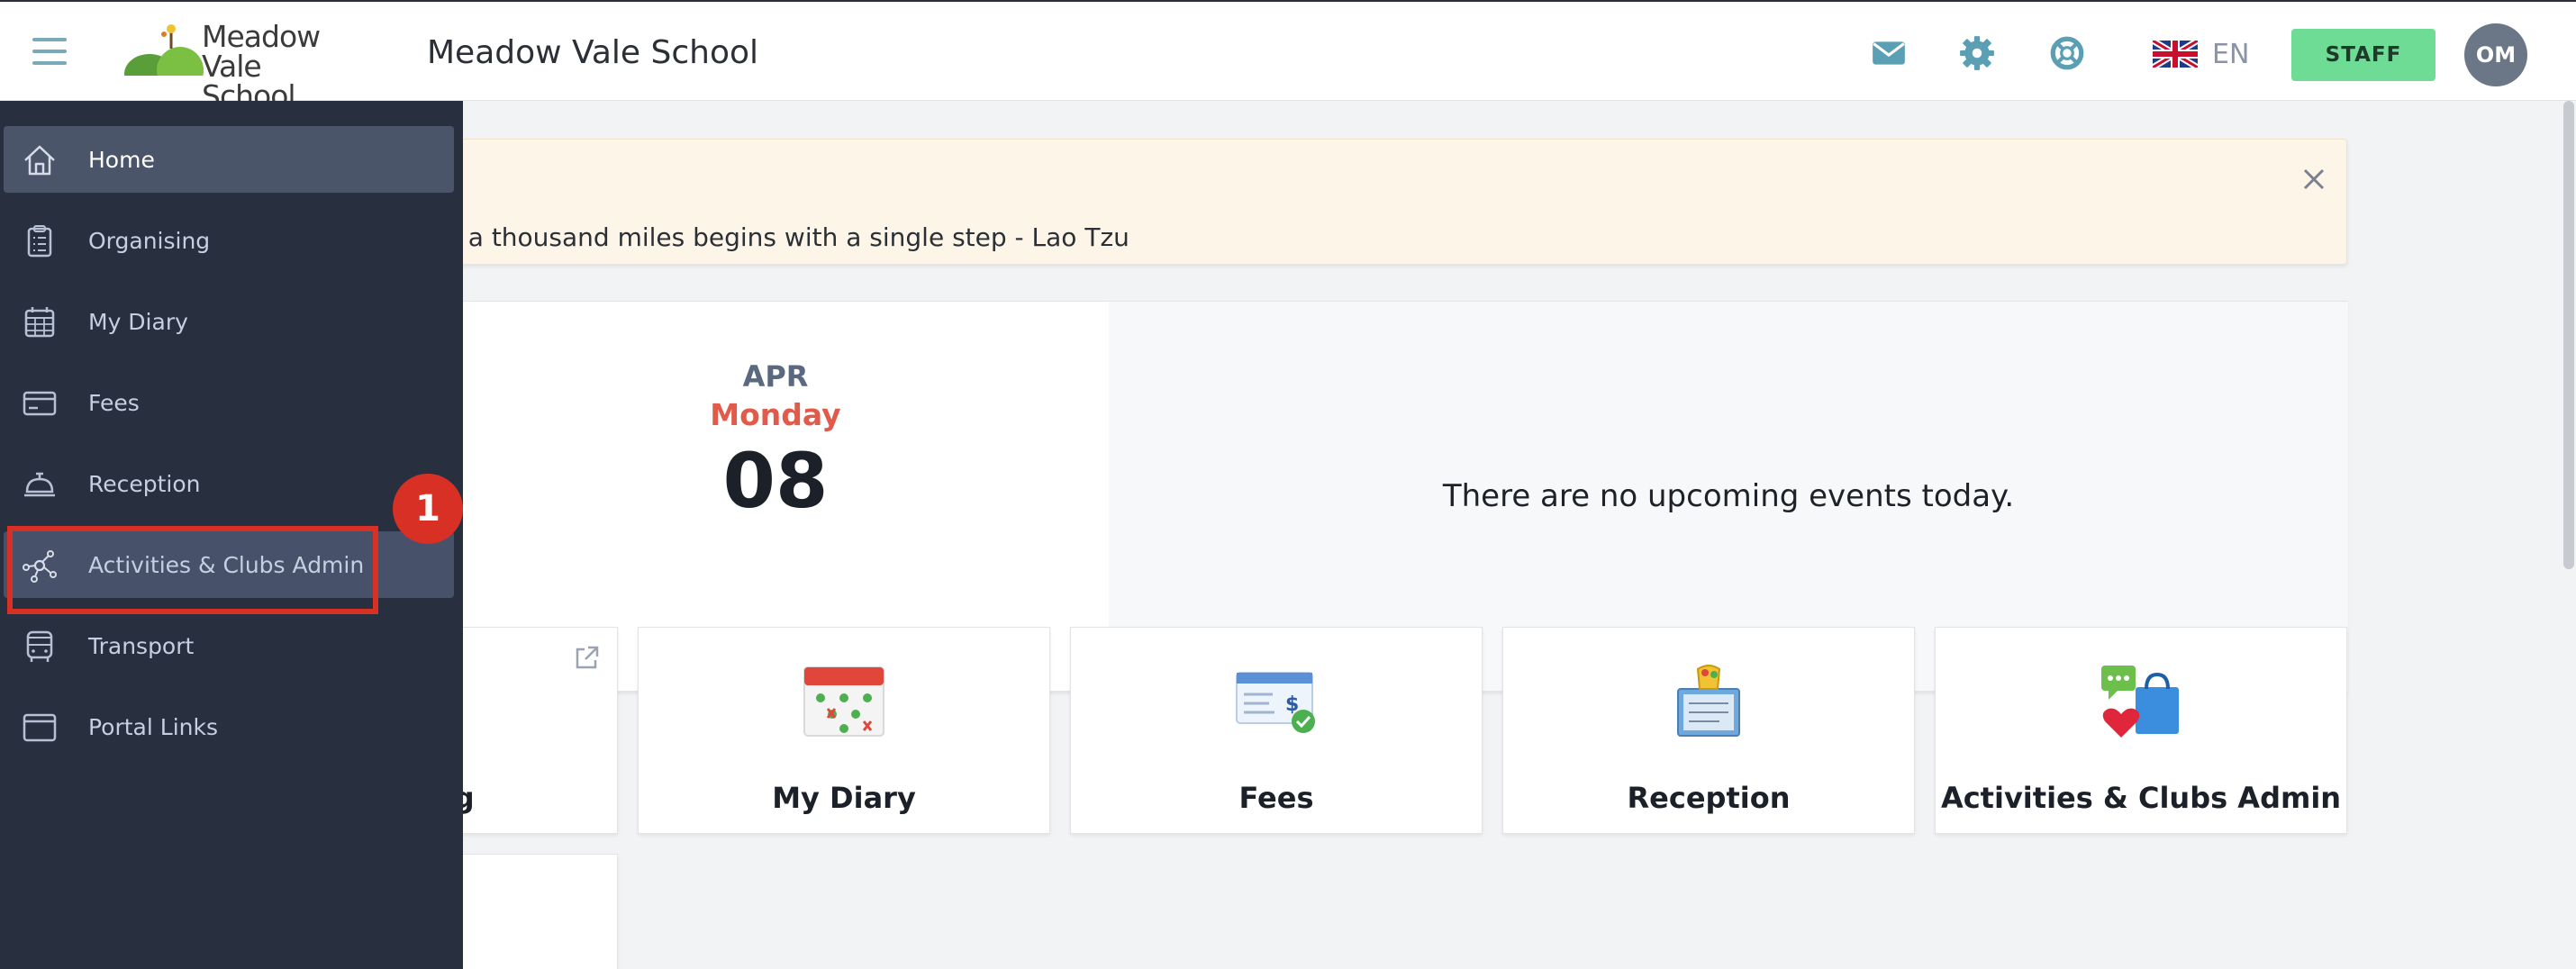  What do you see at coordinates (1276, 798) in the screenshot?
I see `tile-label: Fees` at bounding box center [1276, 798].